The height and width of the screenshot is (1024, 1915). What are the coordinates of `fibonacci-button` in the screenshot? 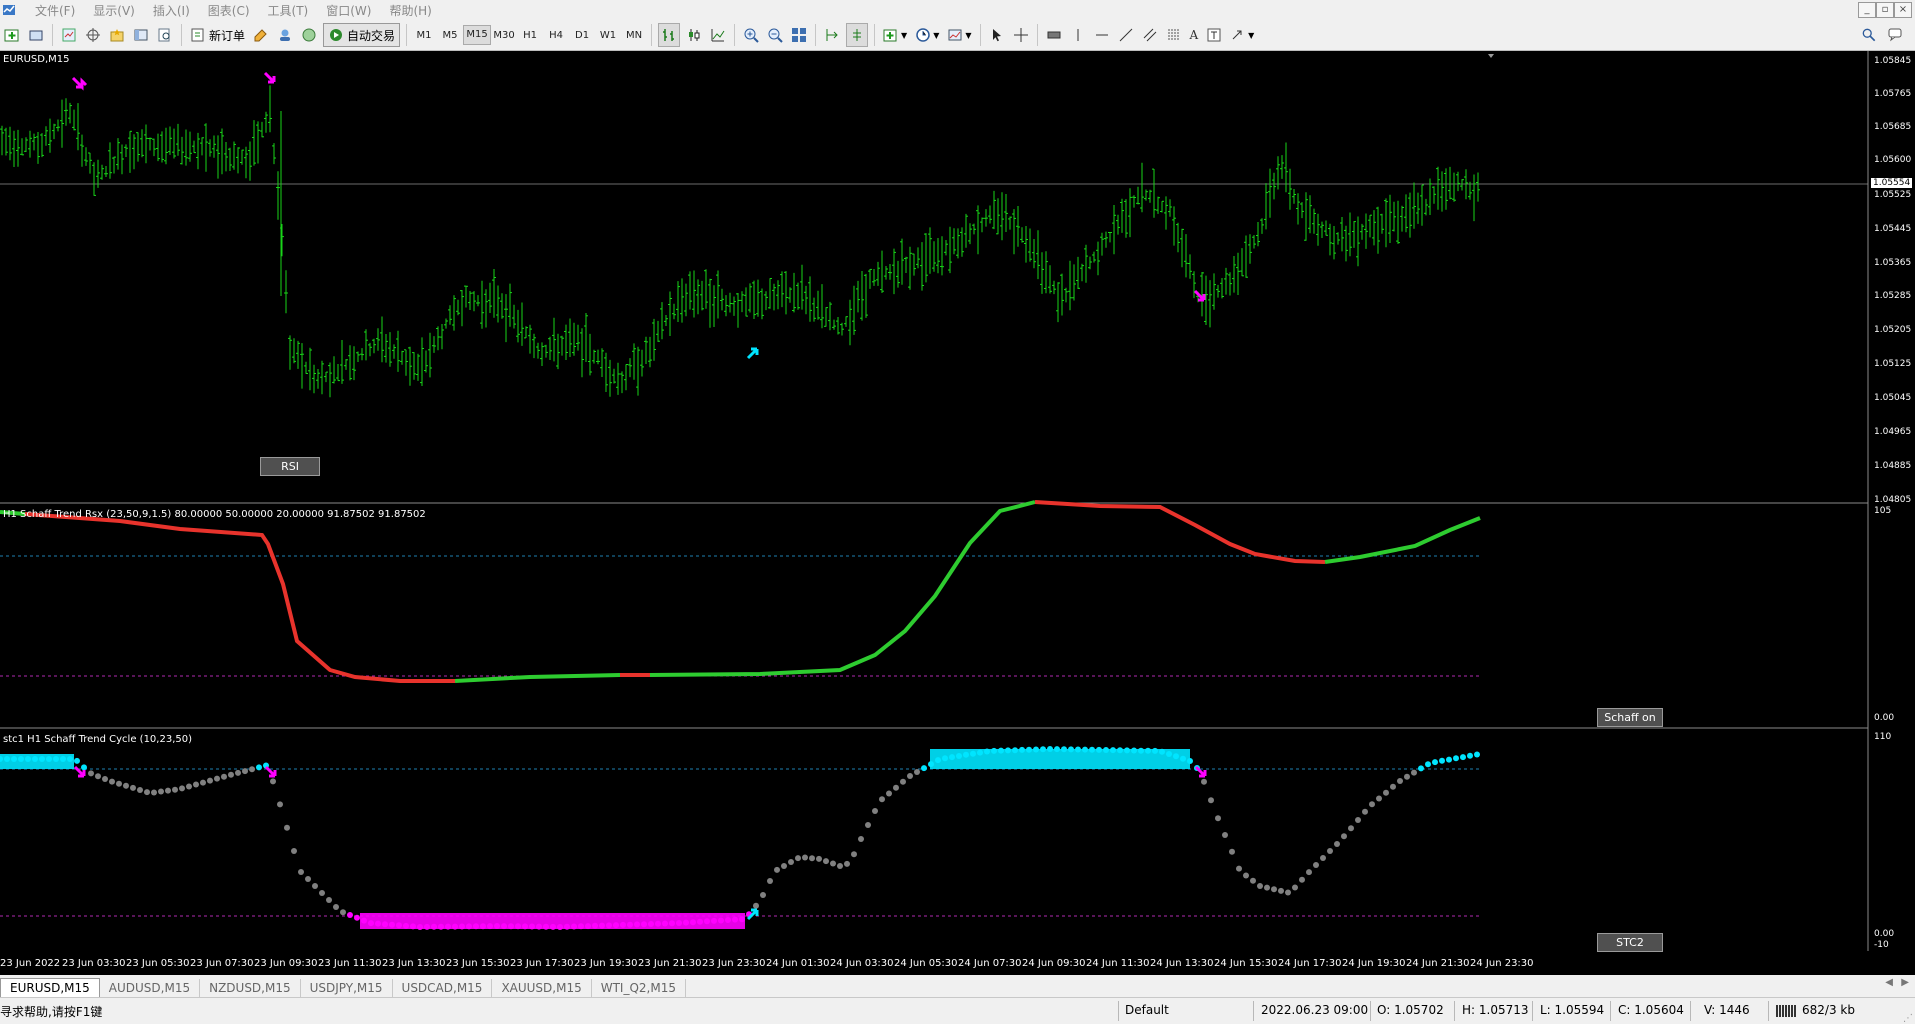 It's located at (1174, 35).